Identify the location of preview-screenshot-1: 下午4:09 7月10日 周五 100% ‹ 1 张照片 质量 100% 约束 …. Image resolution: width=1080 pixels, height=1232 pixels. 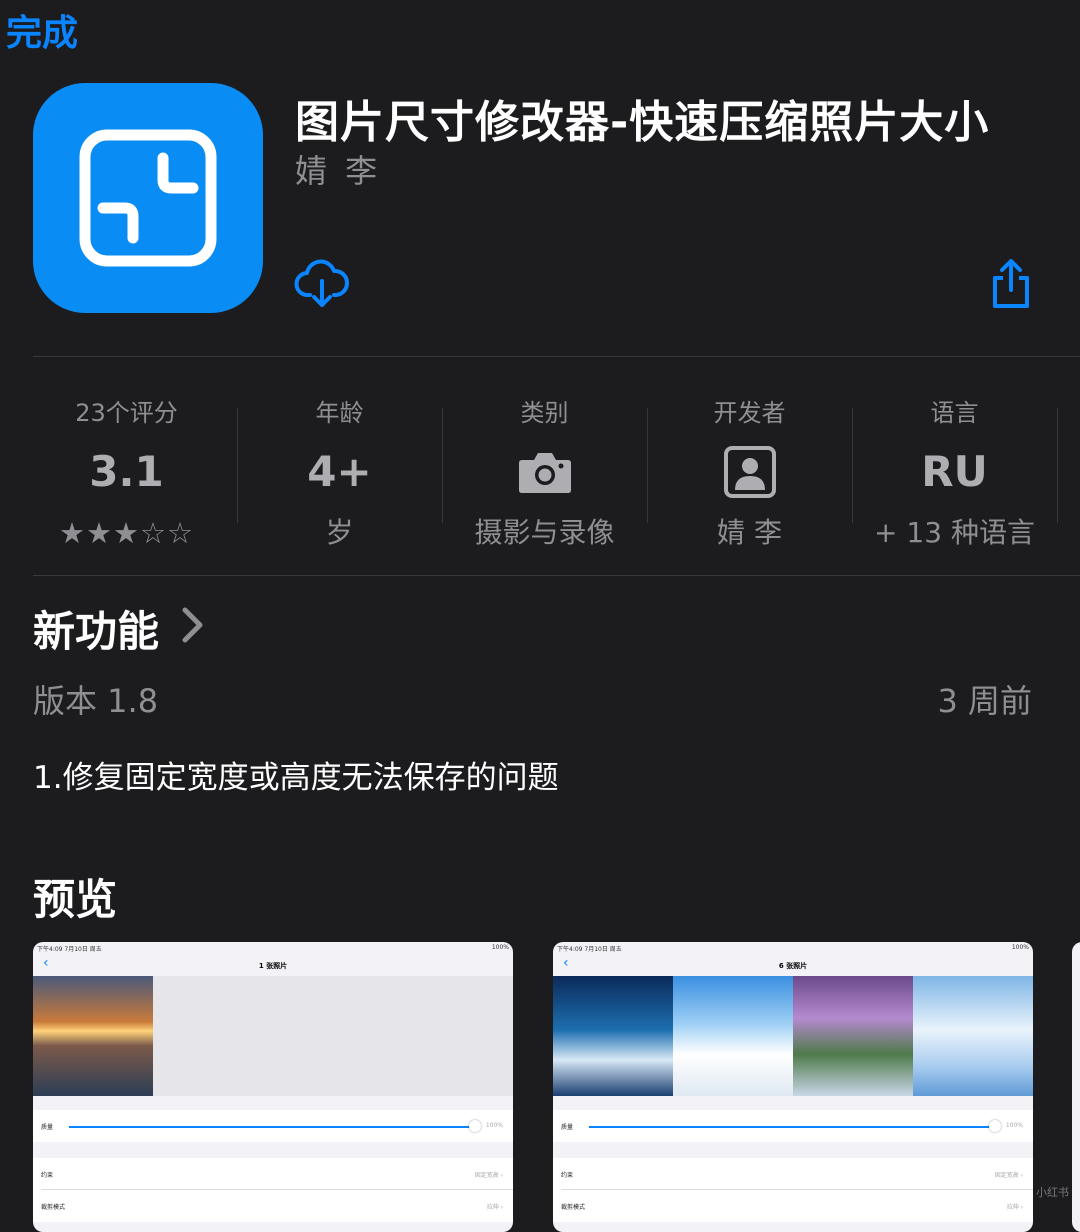
(273, 1087).